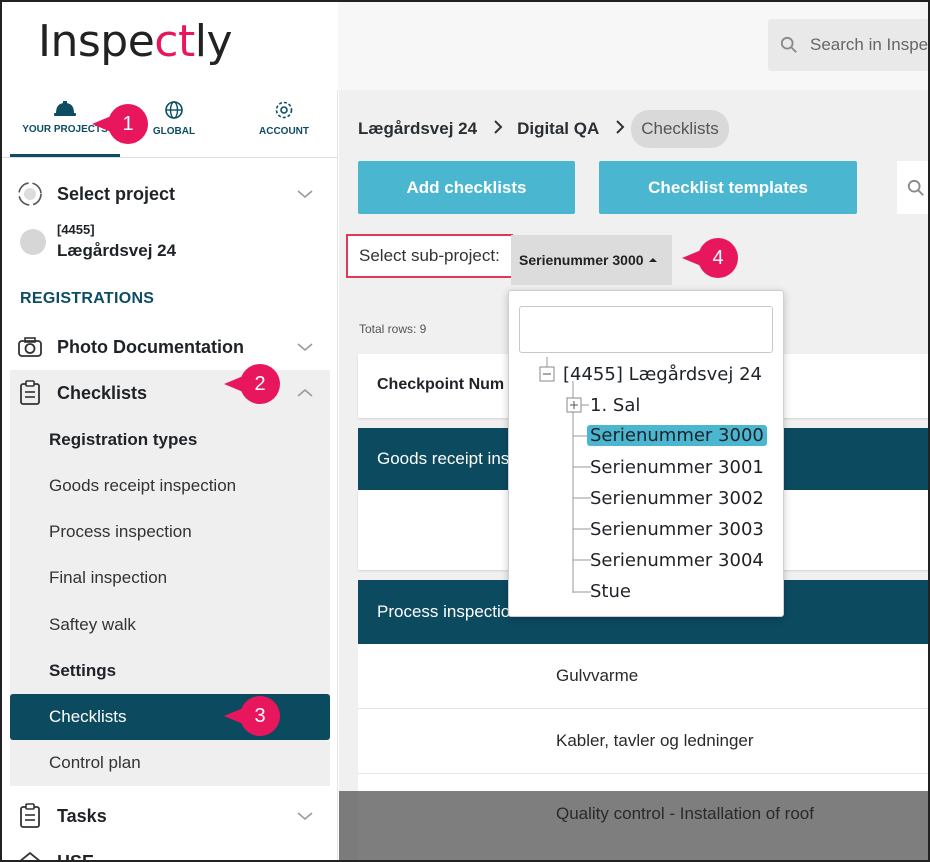 The image size is (930, 862). I want to click on sub-project-select: Serienummer 3000, so click(591, 260).